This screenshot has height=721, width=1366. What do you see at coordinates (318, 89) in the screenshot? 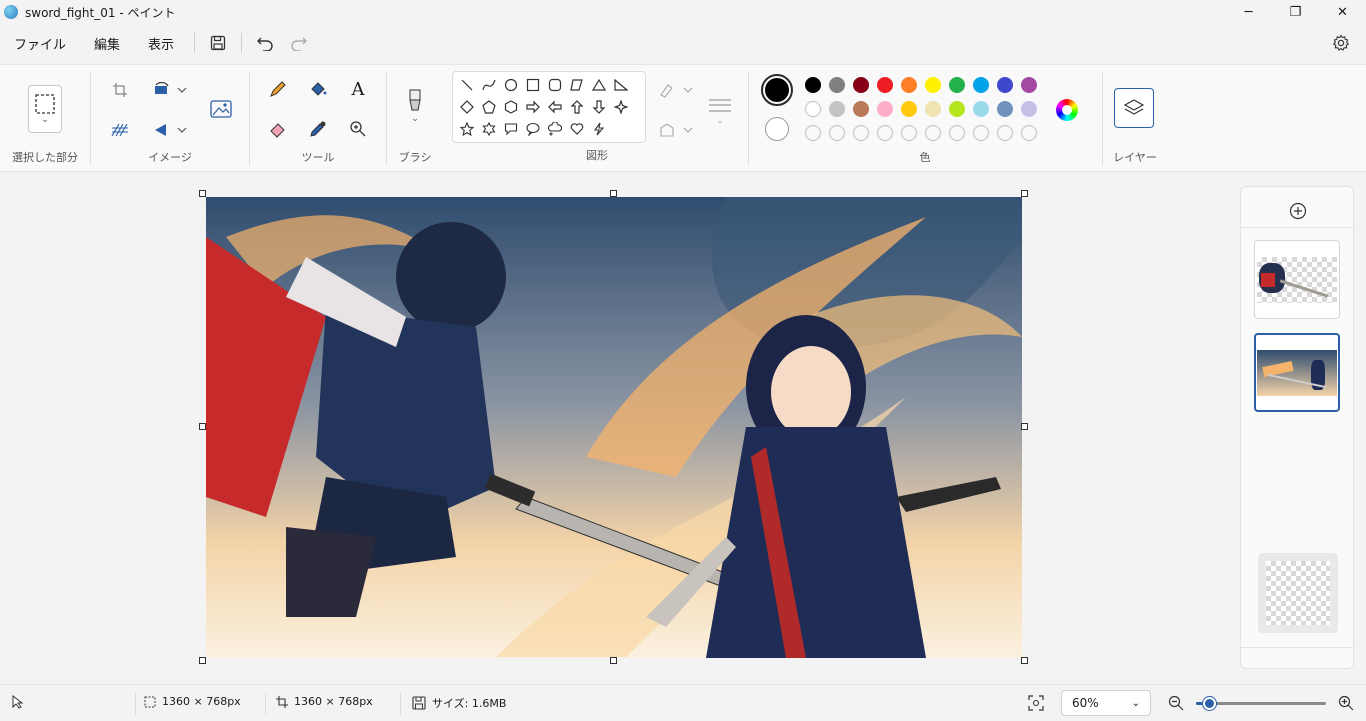
I see `fill-bucket-icon` at bounding box center [318, 89].